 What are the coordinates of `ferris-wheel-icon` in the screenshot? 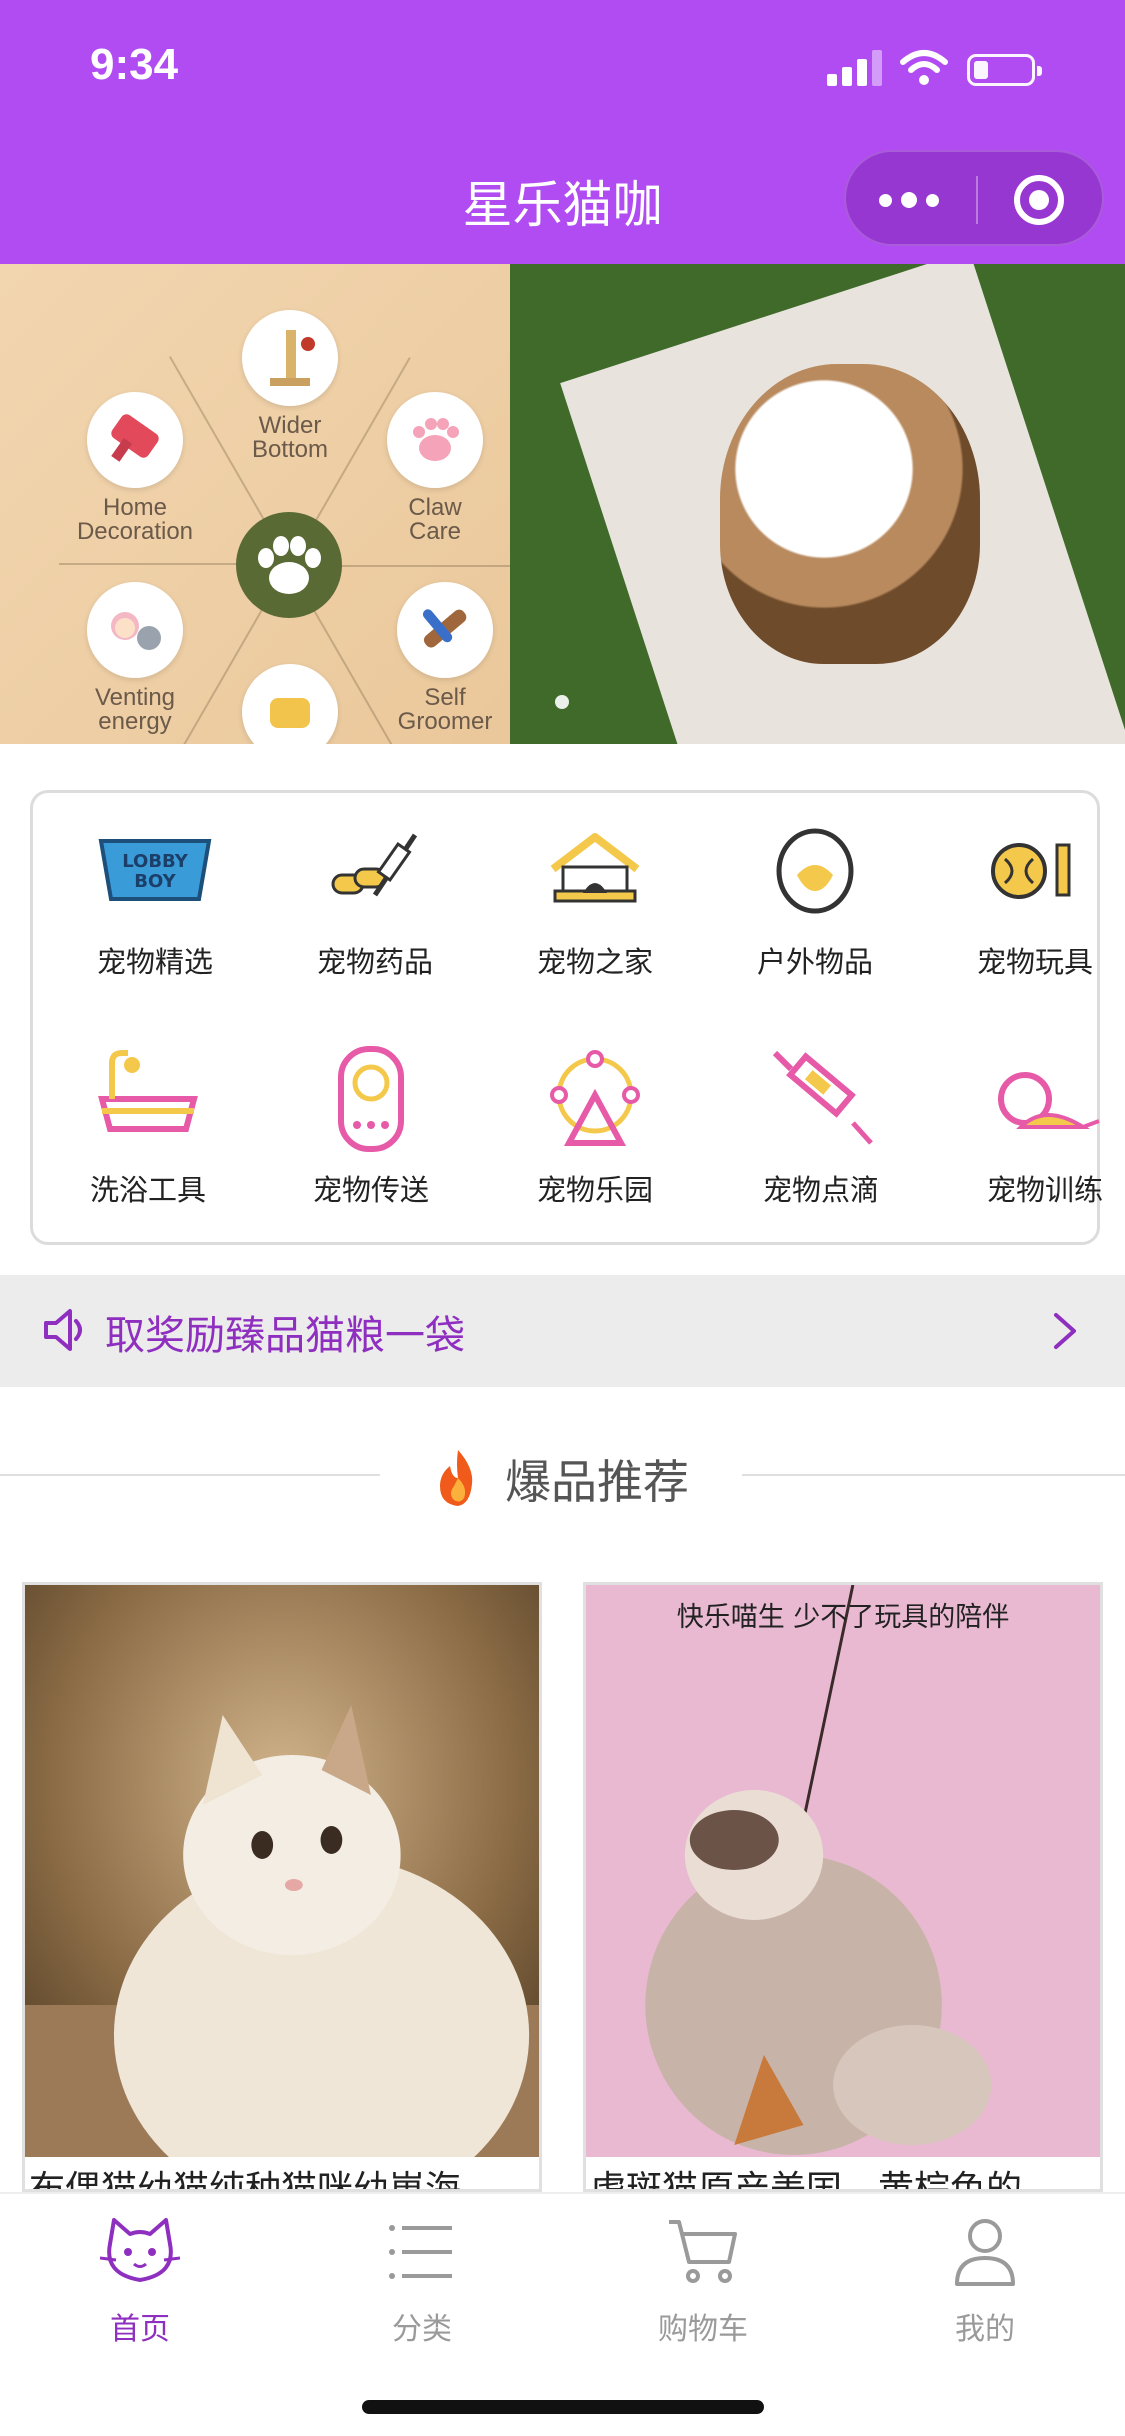 It's located at (595, 1098).